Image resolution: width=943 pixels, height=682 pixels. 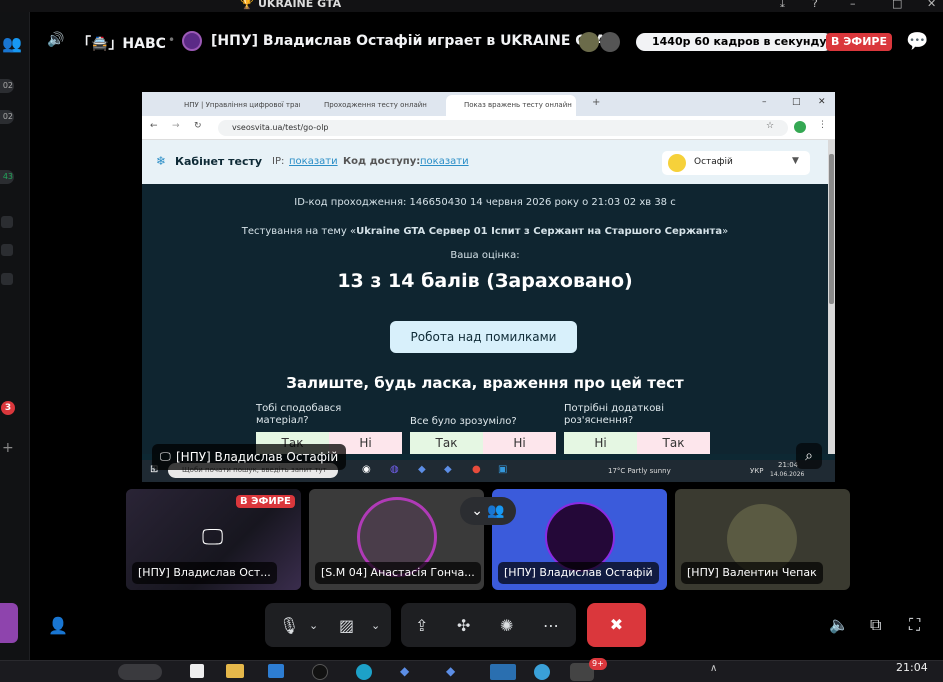 I want to click on url-bar: vseosvita.ua/test/go-olp, so click(x=503, y=128).